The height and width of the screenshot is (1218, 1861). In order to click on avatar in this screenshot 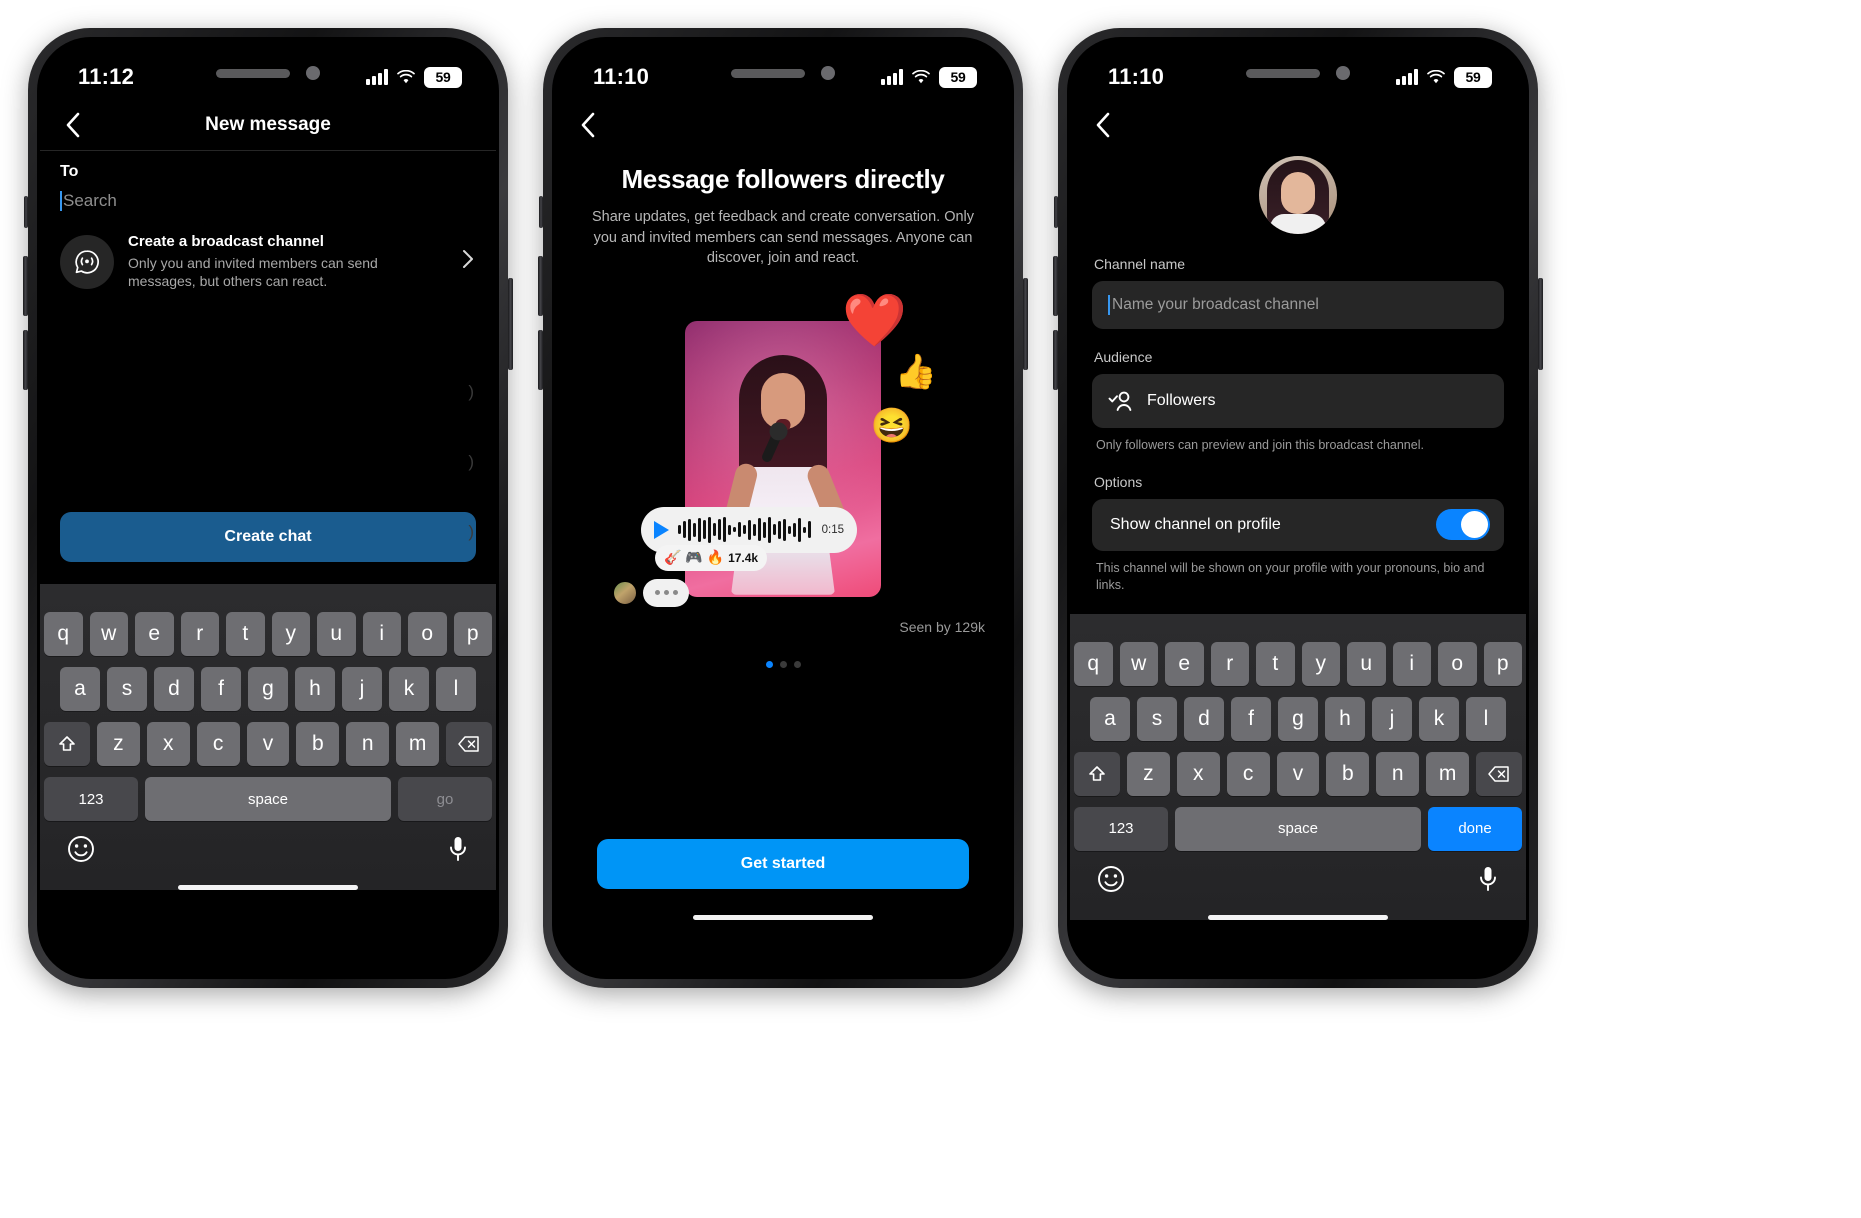, I will do `click(625, 592)`.